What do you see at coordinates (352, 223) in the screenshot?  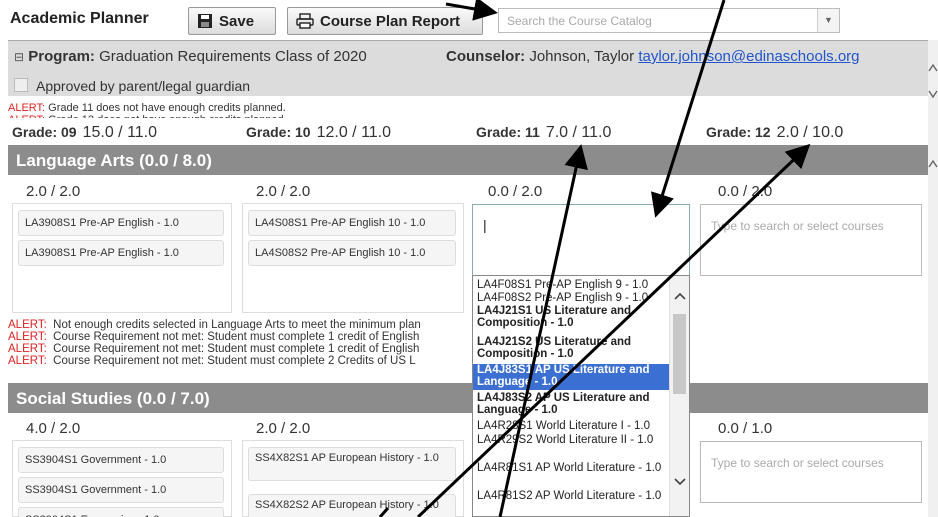 I see `course-chip: LA4S08S1 Pre-AP English 10 - 1.0` at bounding box center [352, 223].